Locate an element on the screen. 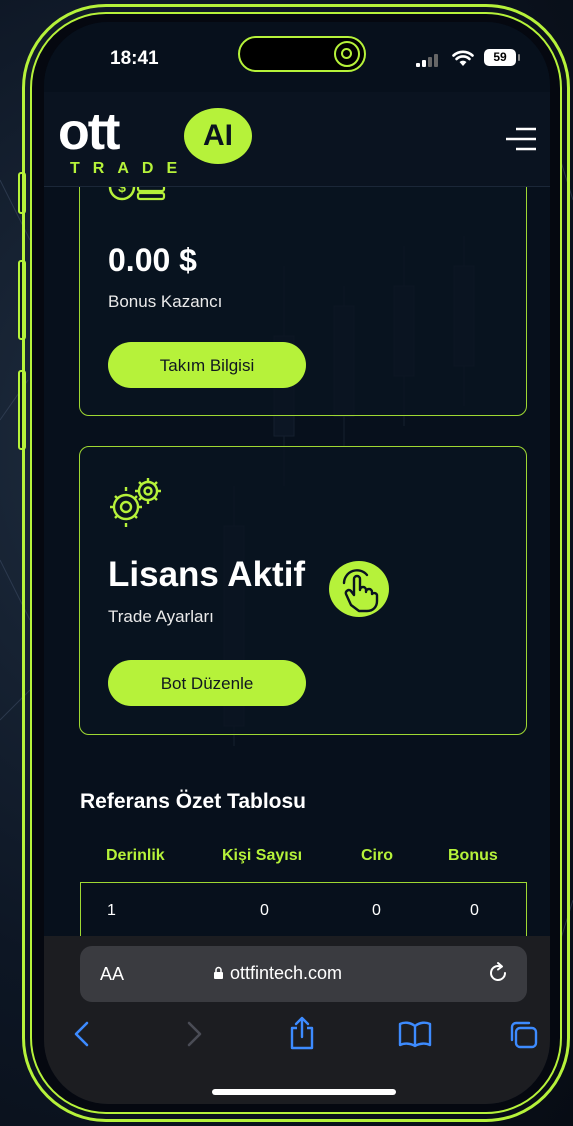 The width and height of the screenshot is (573, 1126). license-status: Lisans Aktif is located at coordinates (207, 574).